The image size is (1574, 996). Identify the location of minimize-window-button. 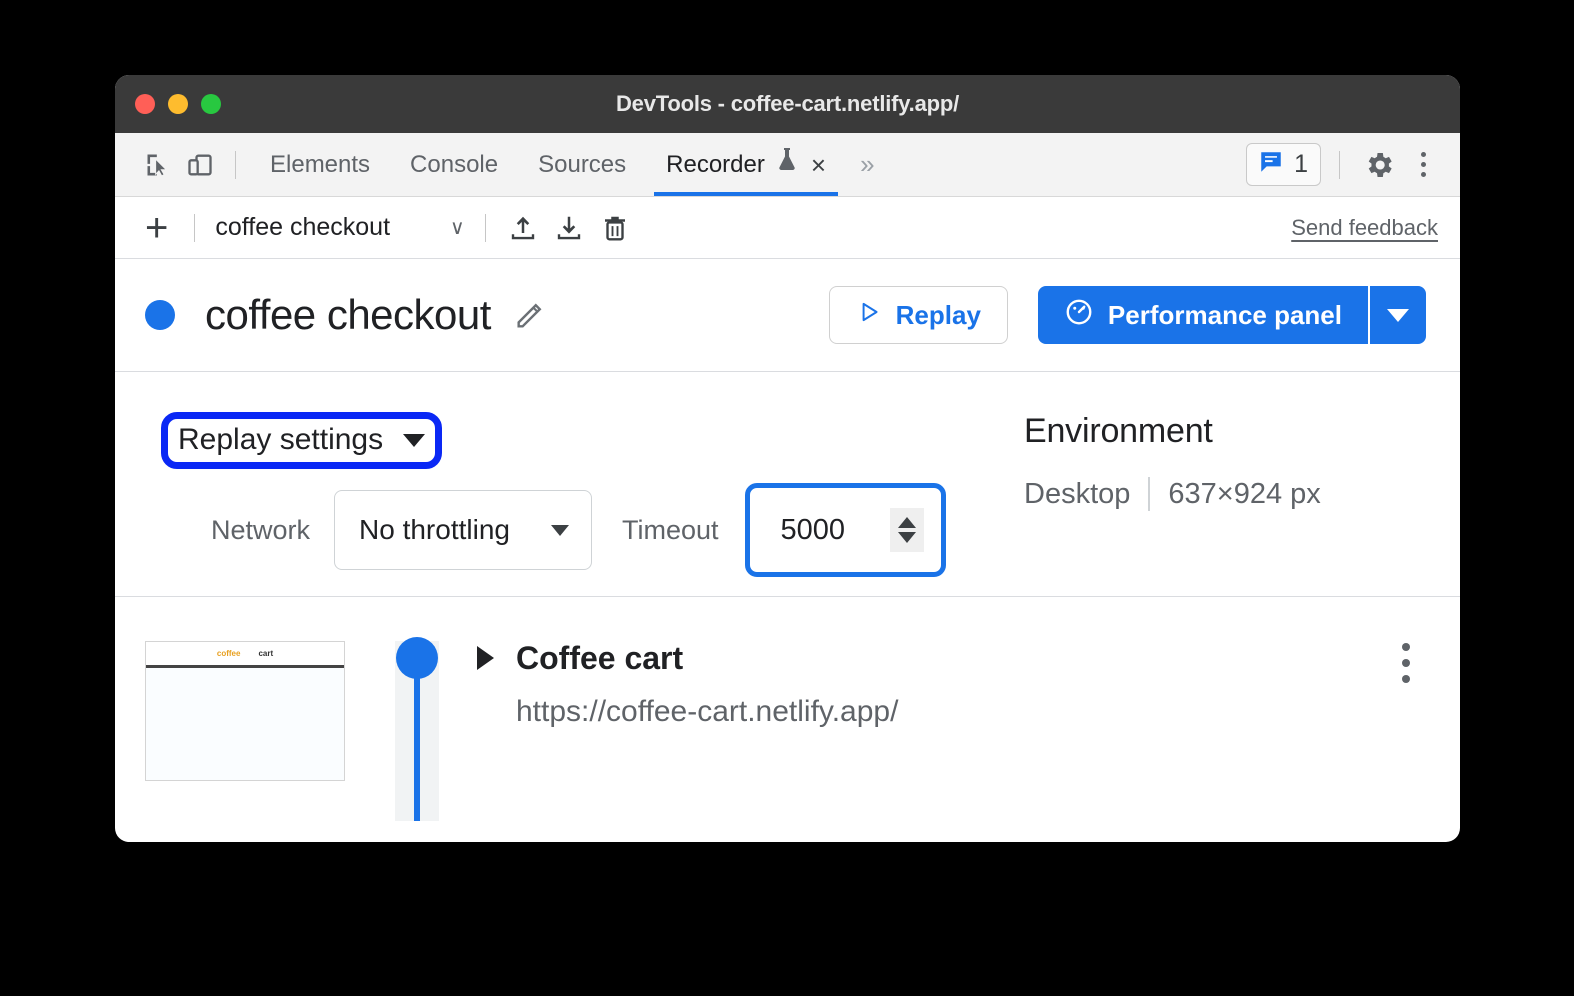
(178, 104).